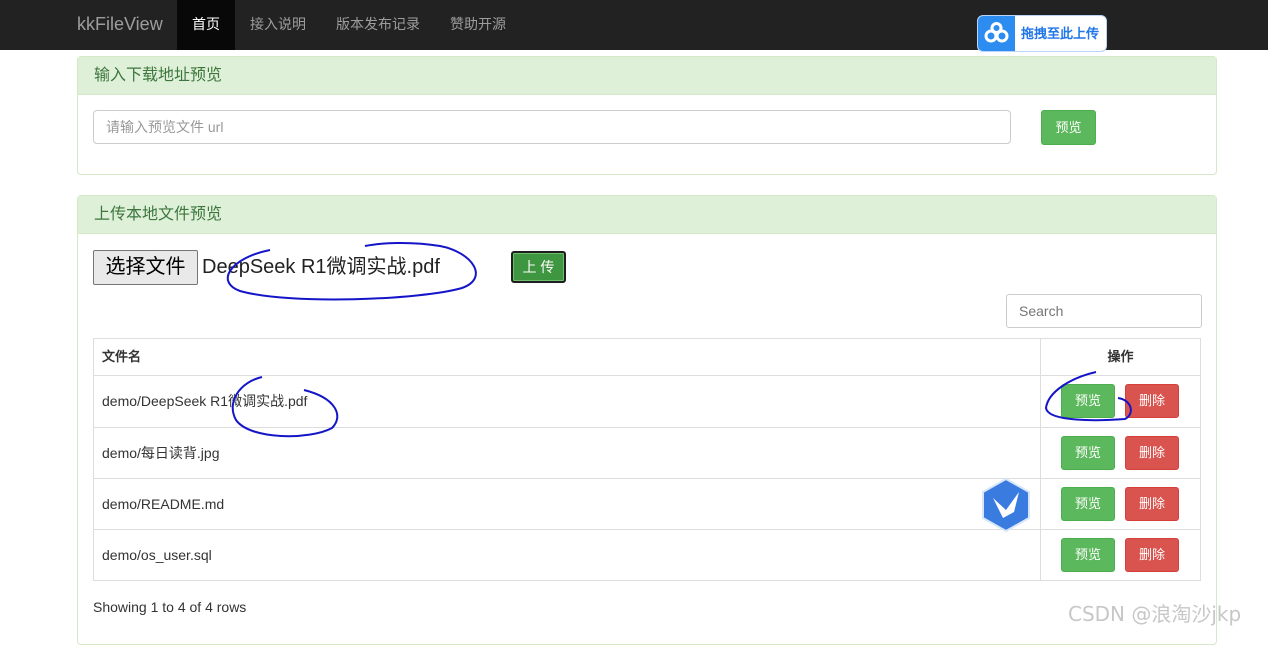 This screenshot has width=1268, height=645. I want to click on floating-assistant-icon, so click(1006, 505).